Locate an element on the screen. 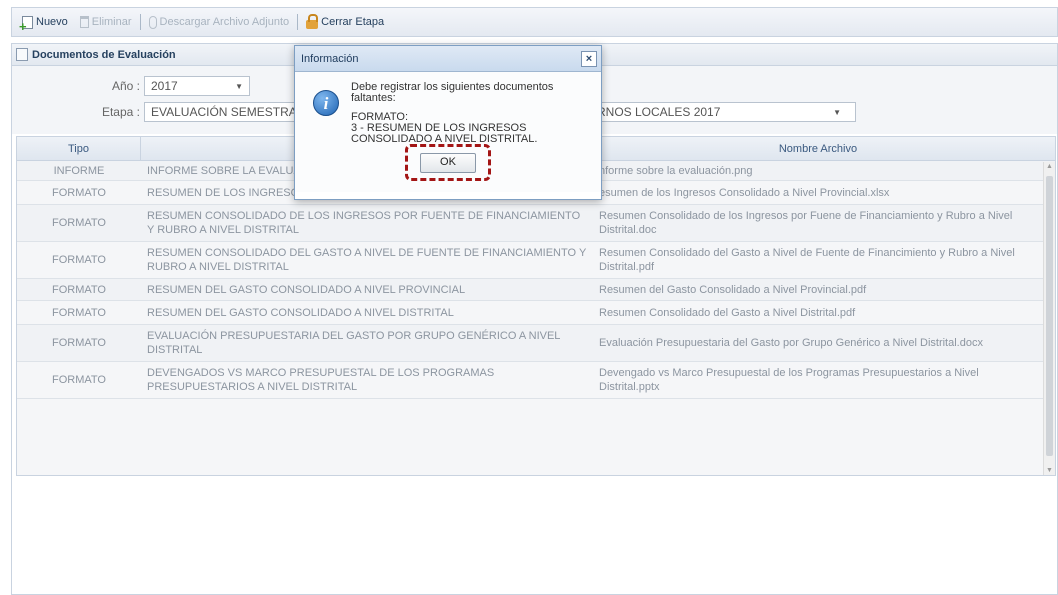 This screenshot has height=595, width=1058. ok-button: OK is located at coordinates (448, 162).